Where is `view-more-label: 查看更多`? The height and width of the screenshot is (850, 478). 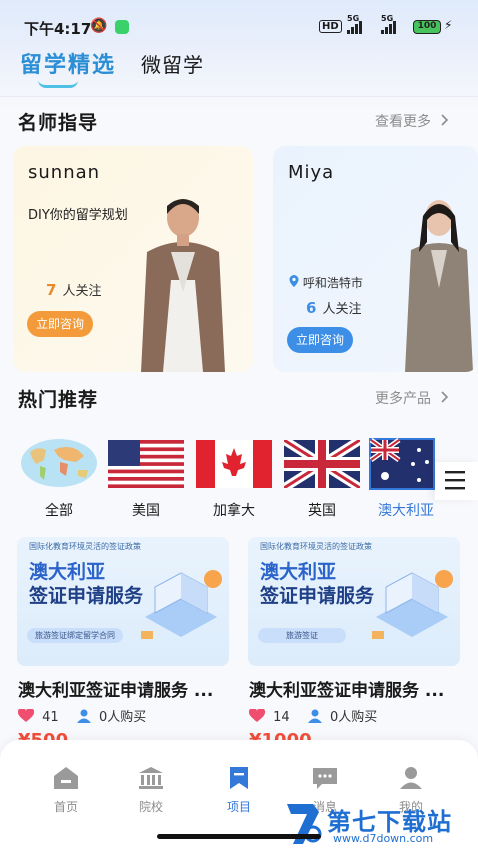
view-more-label: 查看更多 is located at coordinates (403, 122).